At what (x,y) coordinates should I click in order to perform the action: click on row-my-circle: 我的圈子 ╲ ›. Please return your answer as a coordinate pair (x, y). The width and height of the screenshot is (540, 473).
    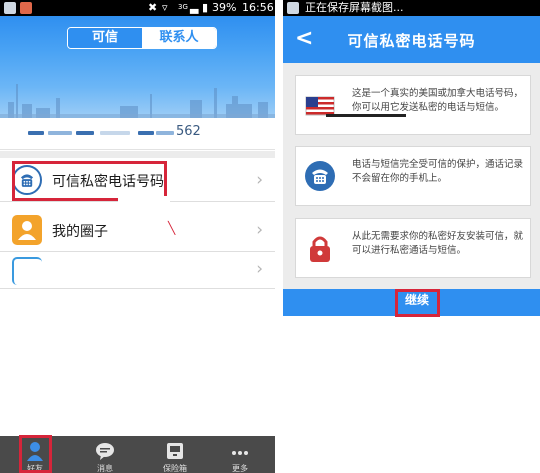
    Looking at the image, I should click on (137, 230).